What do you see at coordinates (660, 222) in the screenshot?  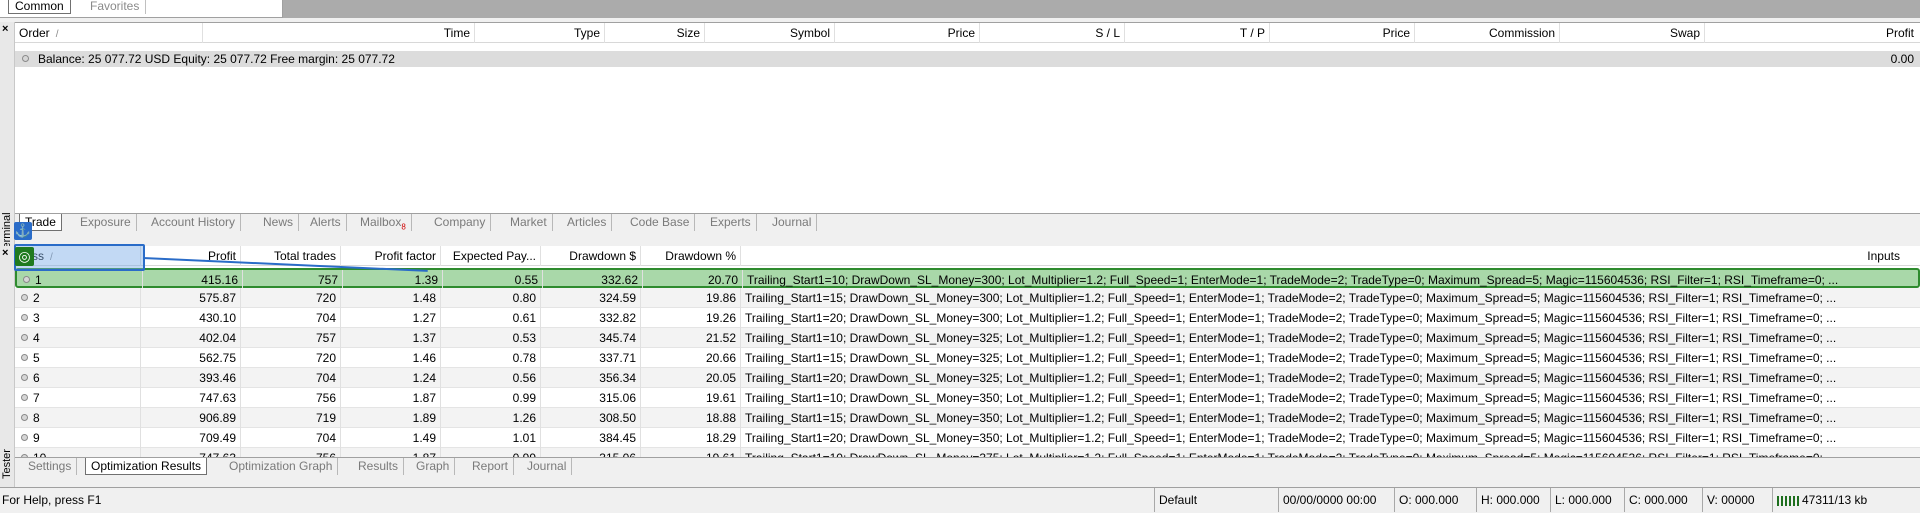 I see `tab-code-base: Code Base` at bounding box center [660, 222].